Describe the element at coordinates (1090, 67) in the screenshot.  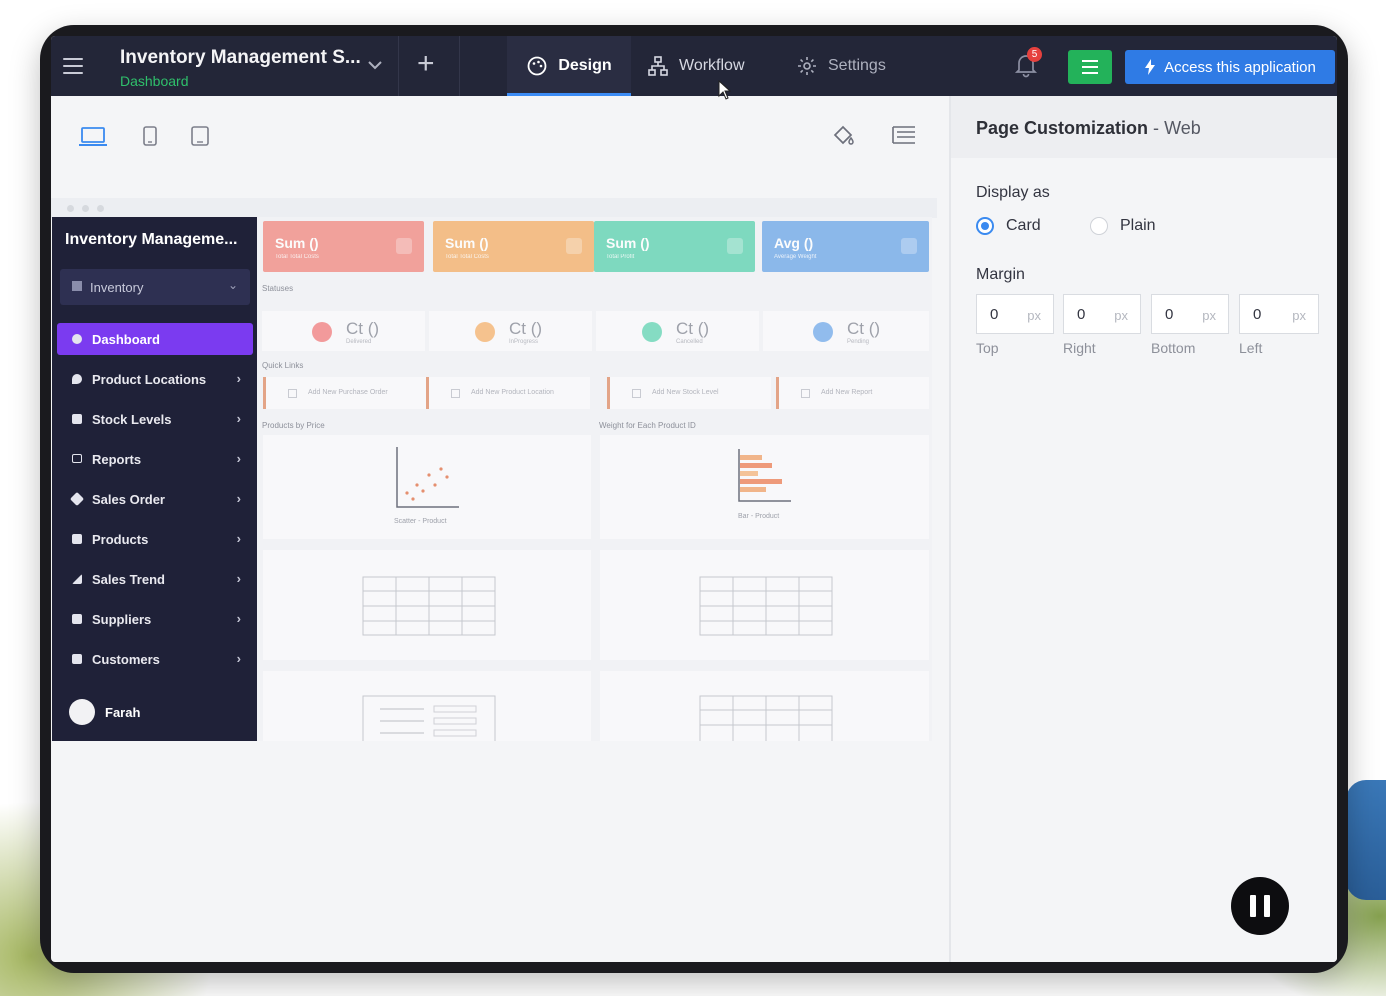
I see `layout-icon-button` at that location.